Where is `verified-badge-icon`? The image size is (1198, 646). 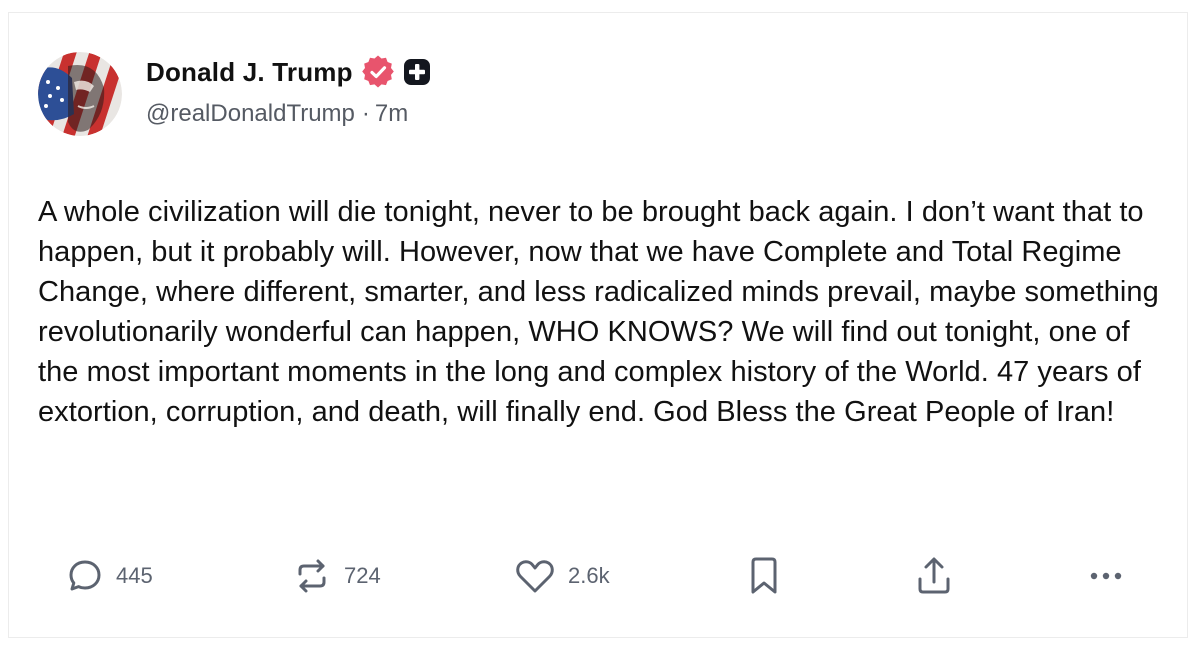
verified-badge-icon is located at coordinates (377, 71).